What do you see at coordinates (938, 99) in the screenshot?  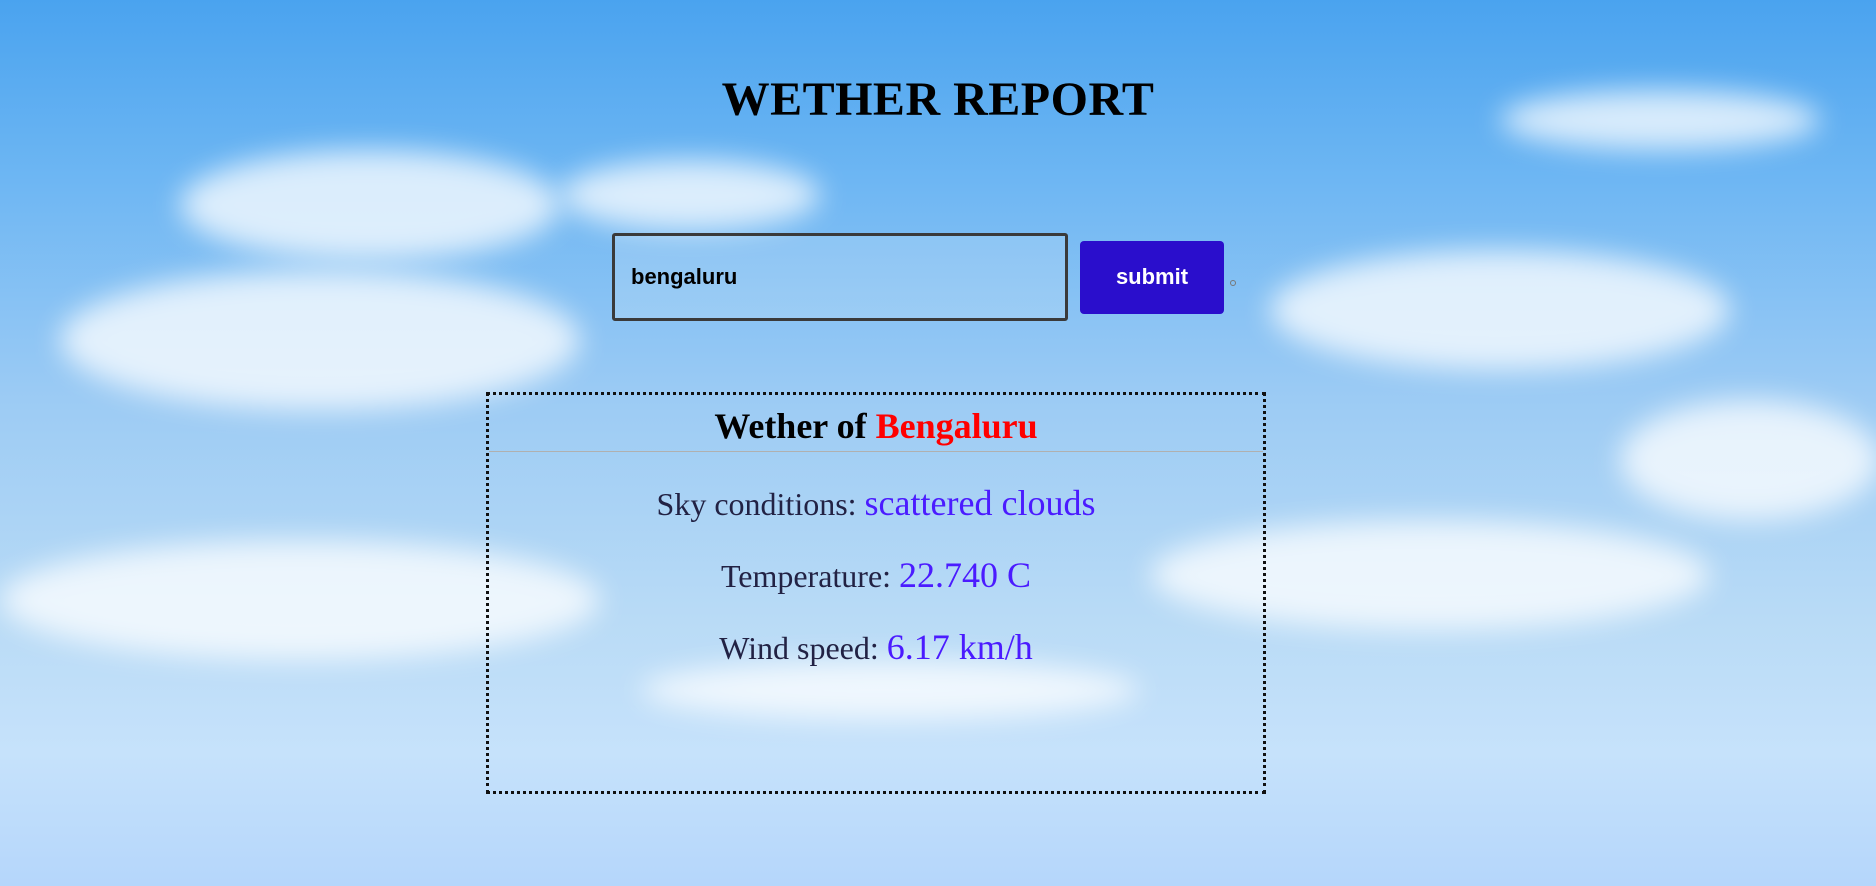 I see `page-title: WETHER REPORT` at bounding box center [938, 99].